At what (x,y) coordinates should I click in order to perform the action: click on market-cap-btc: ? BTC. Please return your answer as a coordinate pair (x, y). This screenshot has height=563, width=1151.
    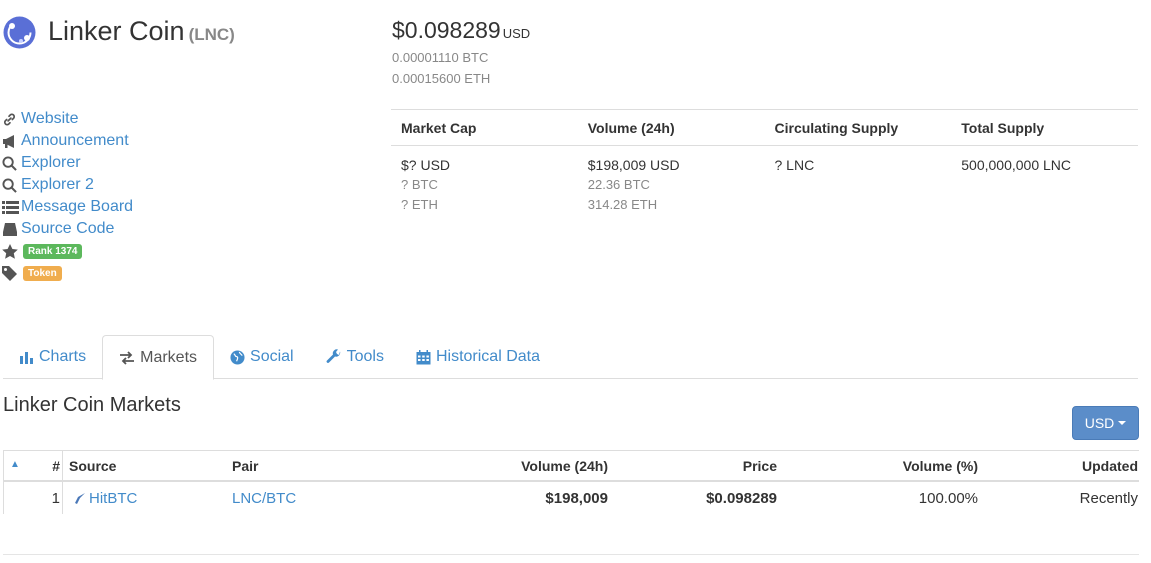
    Looking at the image, I should click on (419, 184).